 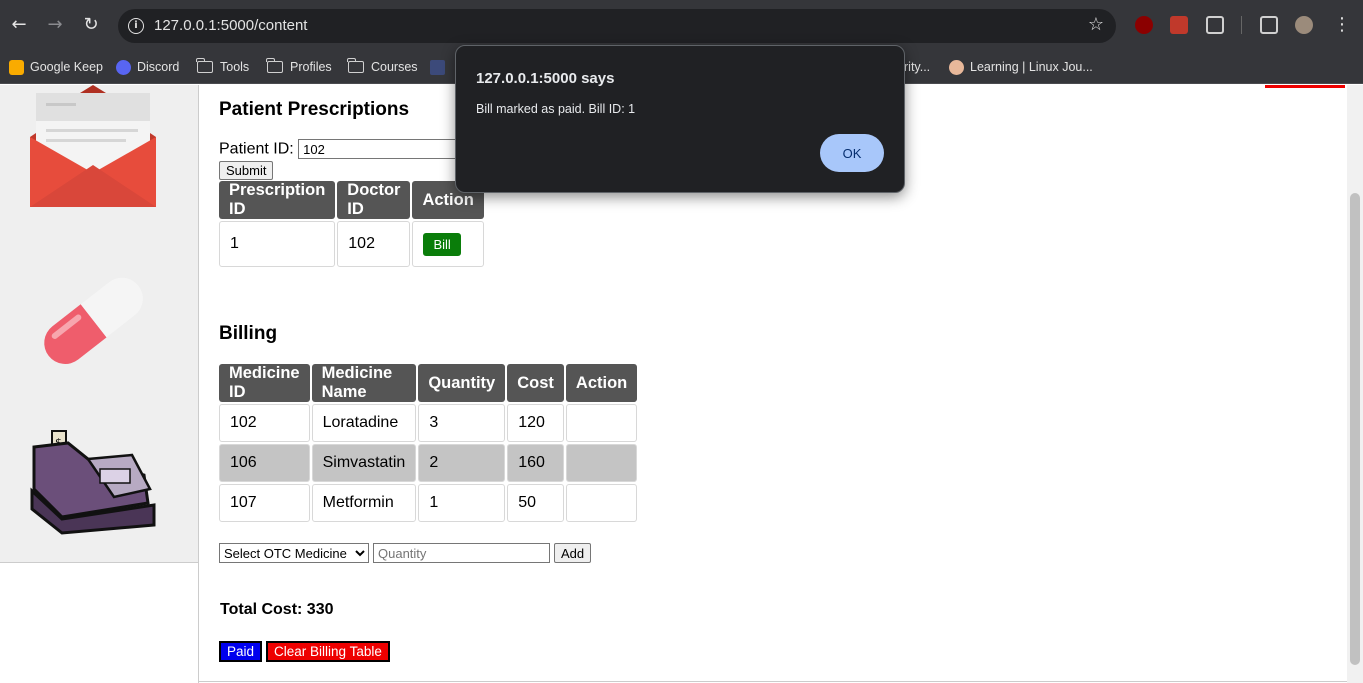 I want to click on browser-toolbar: ← → ↻ i 127.0.0.1:5000/content ☆ ⋮, so click(x=681, y=25).